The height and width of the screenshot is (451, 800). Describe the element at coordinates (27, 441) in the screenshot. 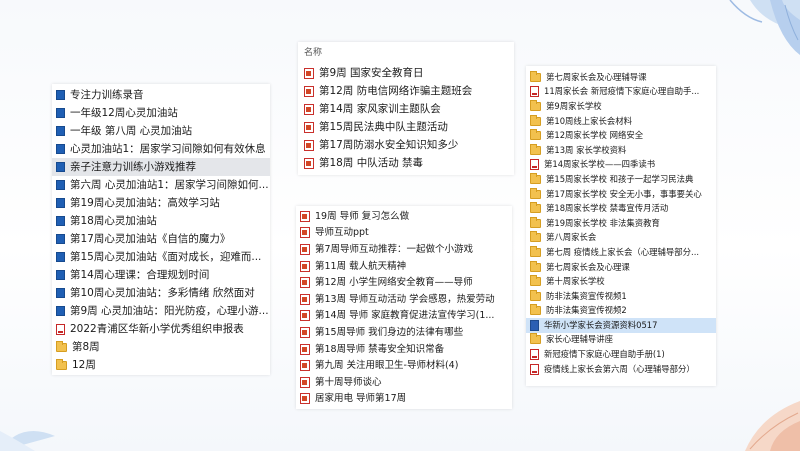

I see `leaf-decoration-bottom-left` at that location.